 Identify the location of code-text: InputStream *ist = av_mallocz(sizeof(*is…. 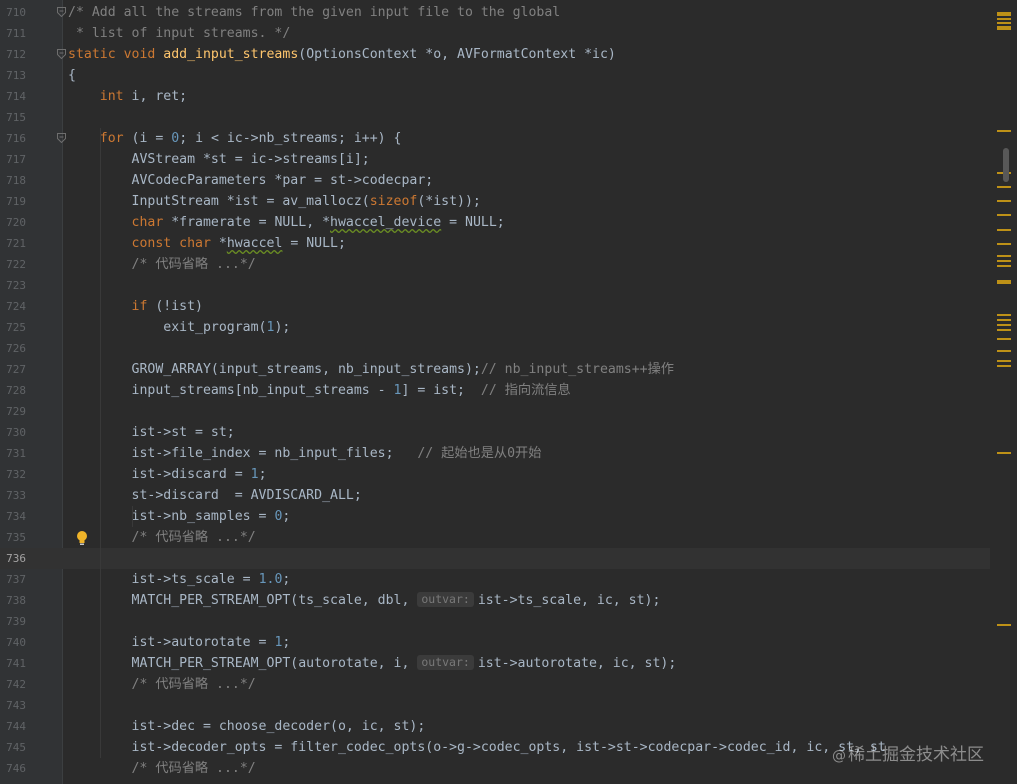
(274, 201).